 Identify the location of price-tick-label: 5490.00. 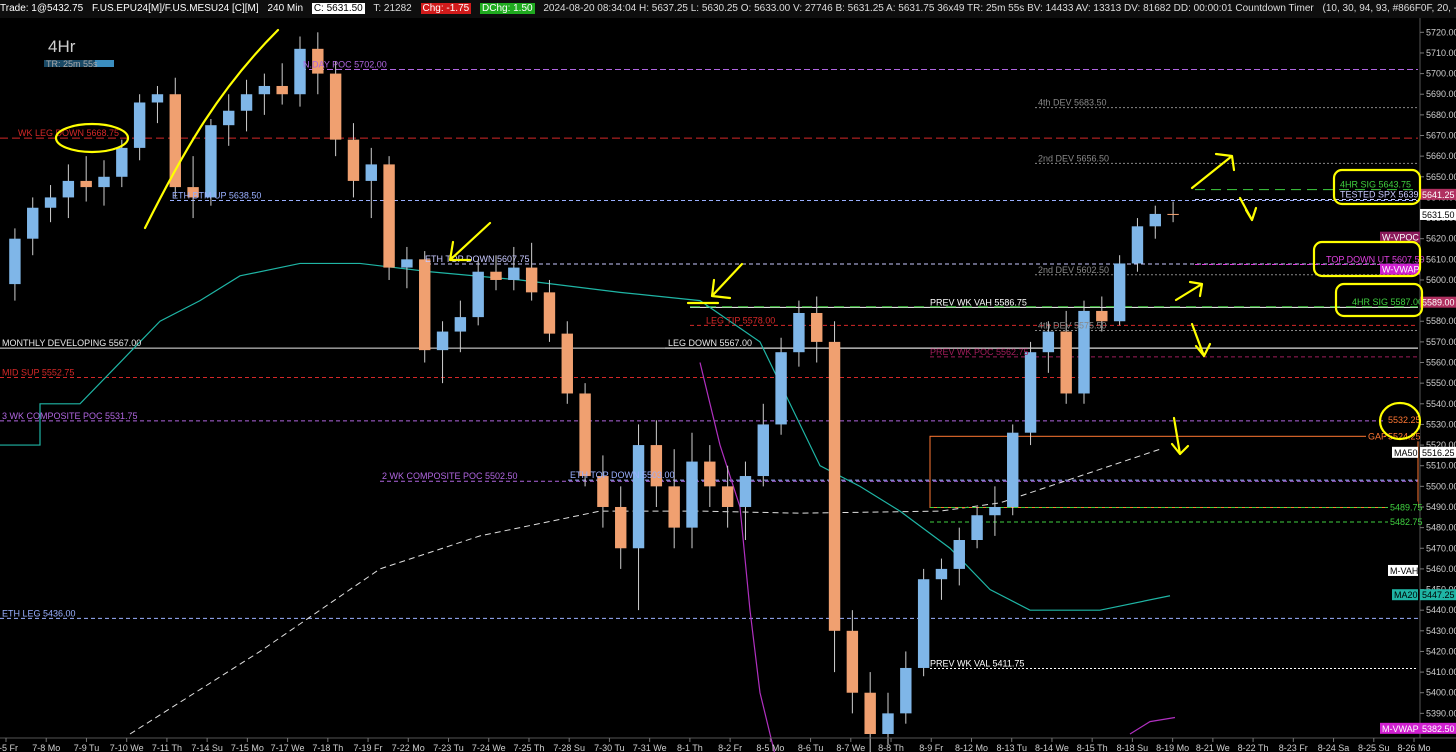
(1441, 507).